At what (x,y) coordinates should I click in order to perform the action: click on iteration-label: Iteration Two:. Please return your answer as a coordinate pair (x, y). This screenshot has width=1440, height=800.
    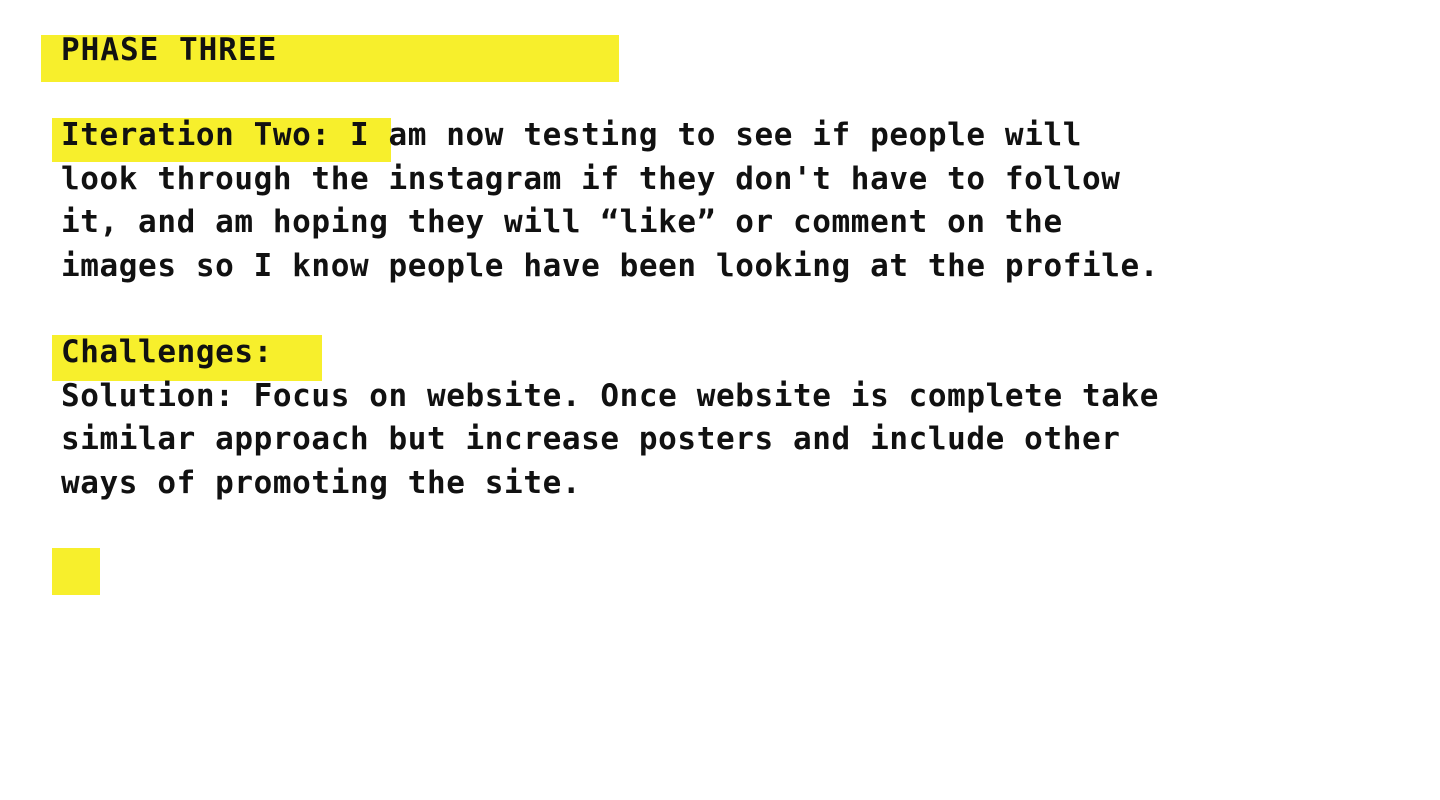
    Looking at the image, I should click on (196, 135).